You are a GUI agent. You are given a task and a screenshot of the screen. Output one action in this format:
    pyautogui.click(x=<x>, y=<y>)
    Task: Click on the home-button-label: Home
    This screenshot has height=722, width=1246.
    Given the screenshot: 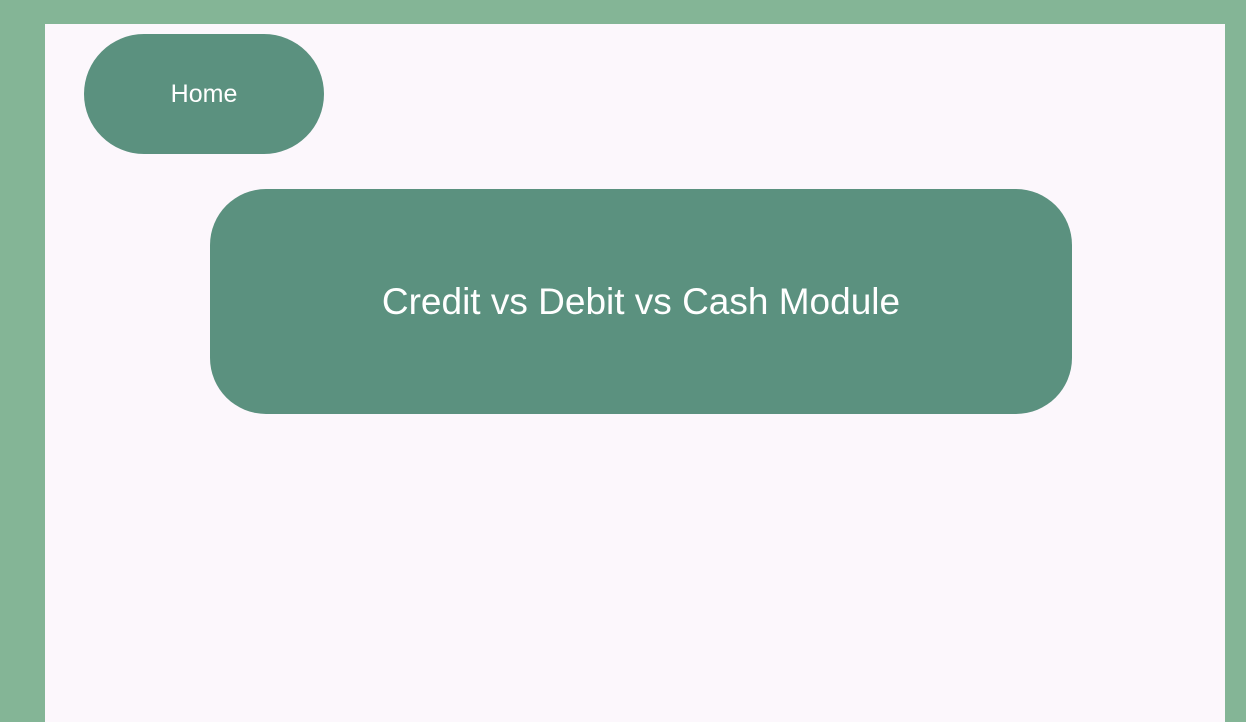 What is the action you would take?
    pyautogui.click(x=204, y=93)
    